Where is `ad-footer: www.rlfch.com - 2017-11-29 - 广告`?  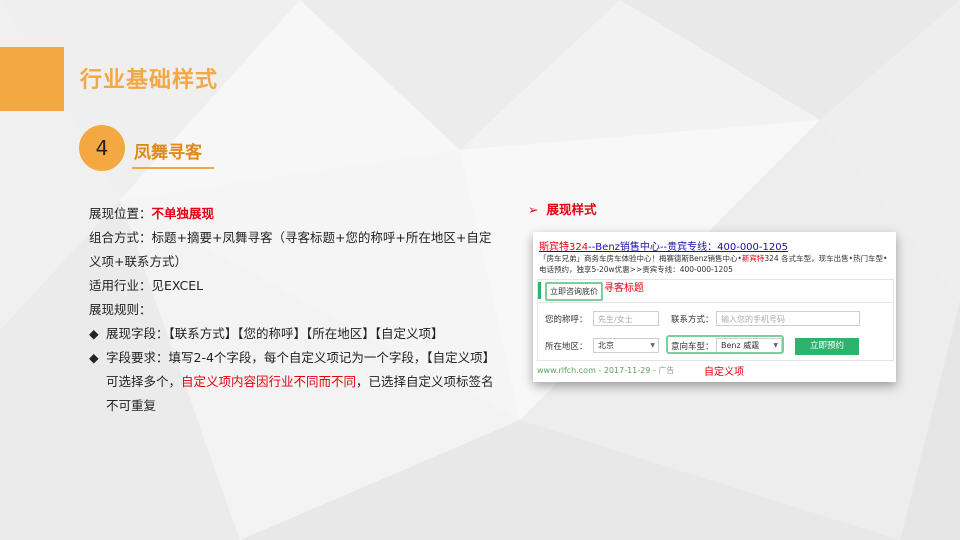 ad-footer: www.rlfch.com - 2017-11-29 - 广告 is located at coordinates (605, 370).